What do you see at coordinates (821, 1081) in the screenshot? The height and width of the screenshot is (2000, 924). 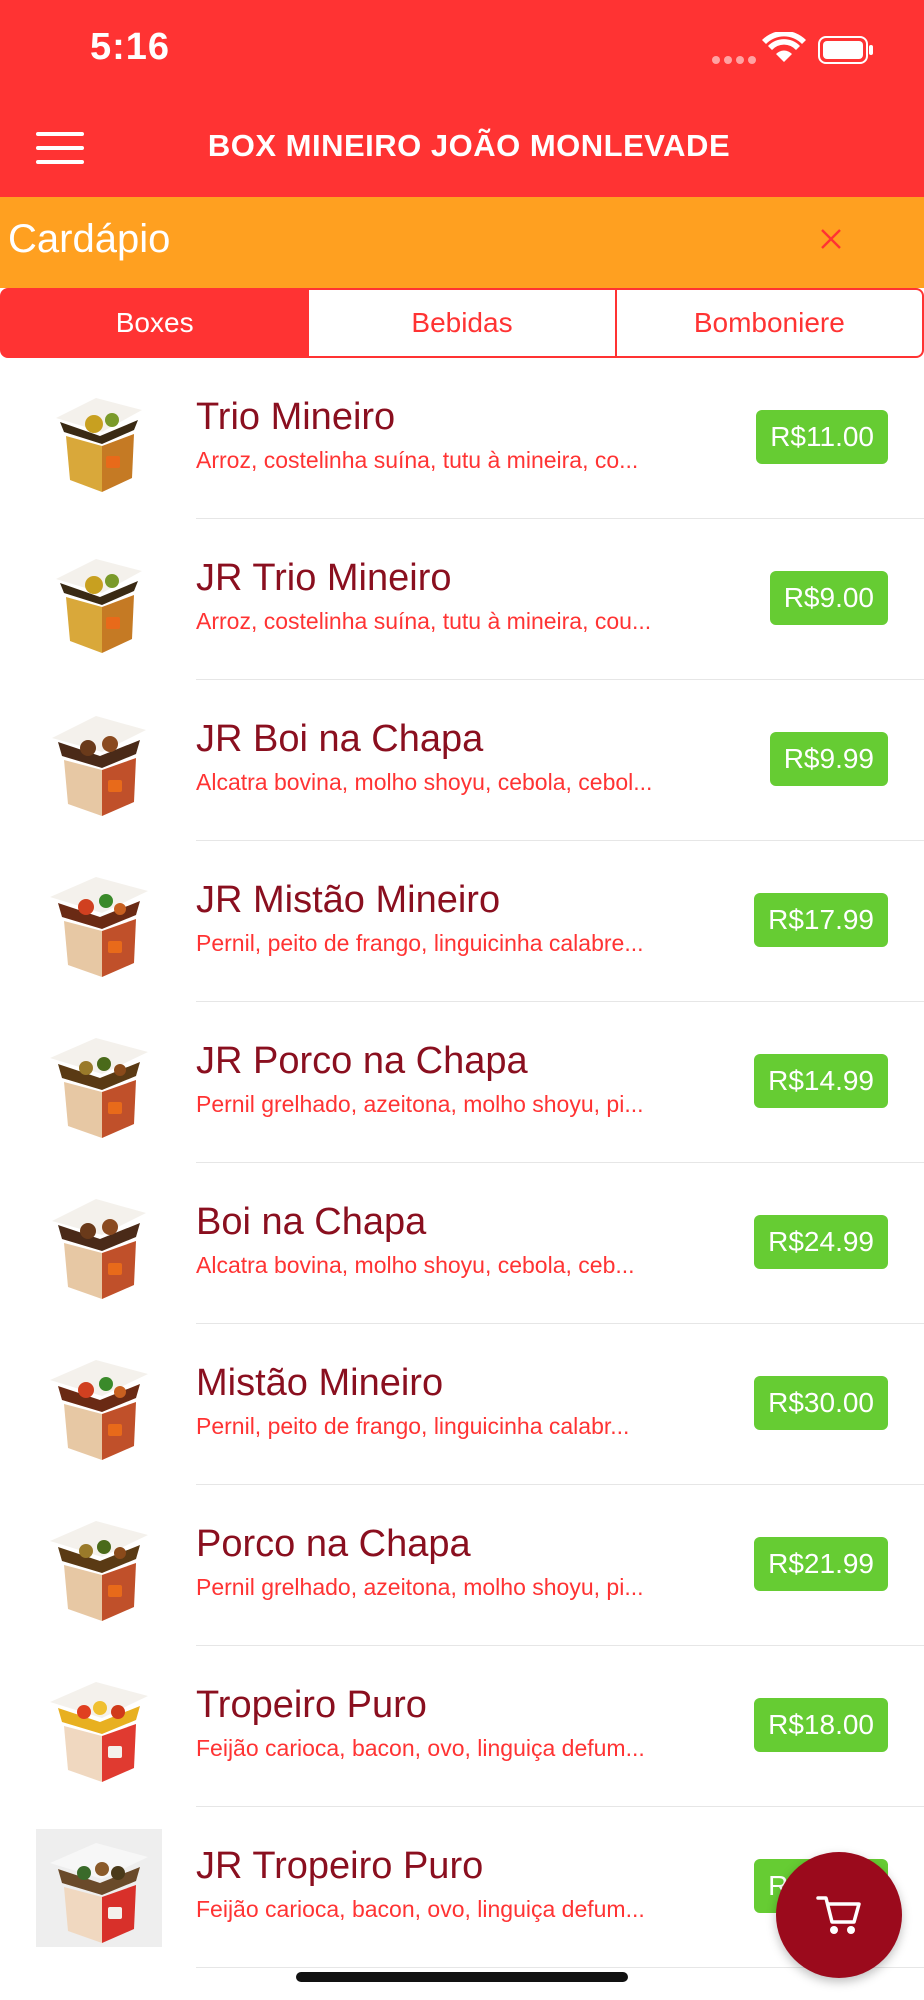 I see `price-badge: R$14.99` at bounding box center [821, 1081].